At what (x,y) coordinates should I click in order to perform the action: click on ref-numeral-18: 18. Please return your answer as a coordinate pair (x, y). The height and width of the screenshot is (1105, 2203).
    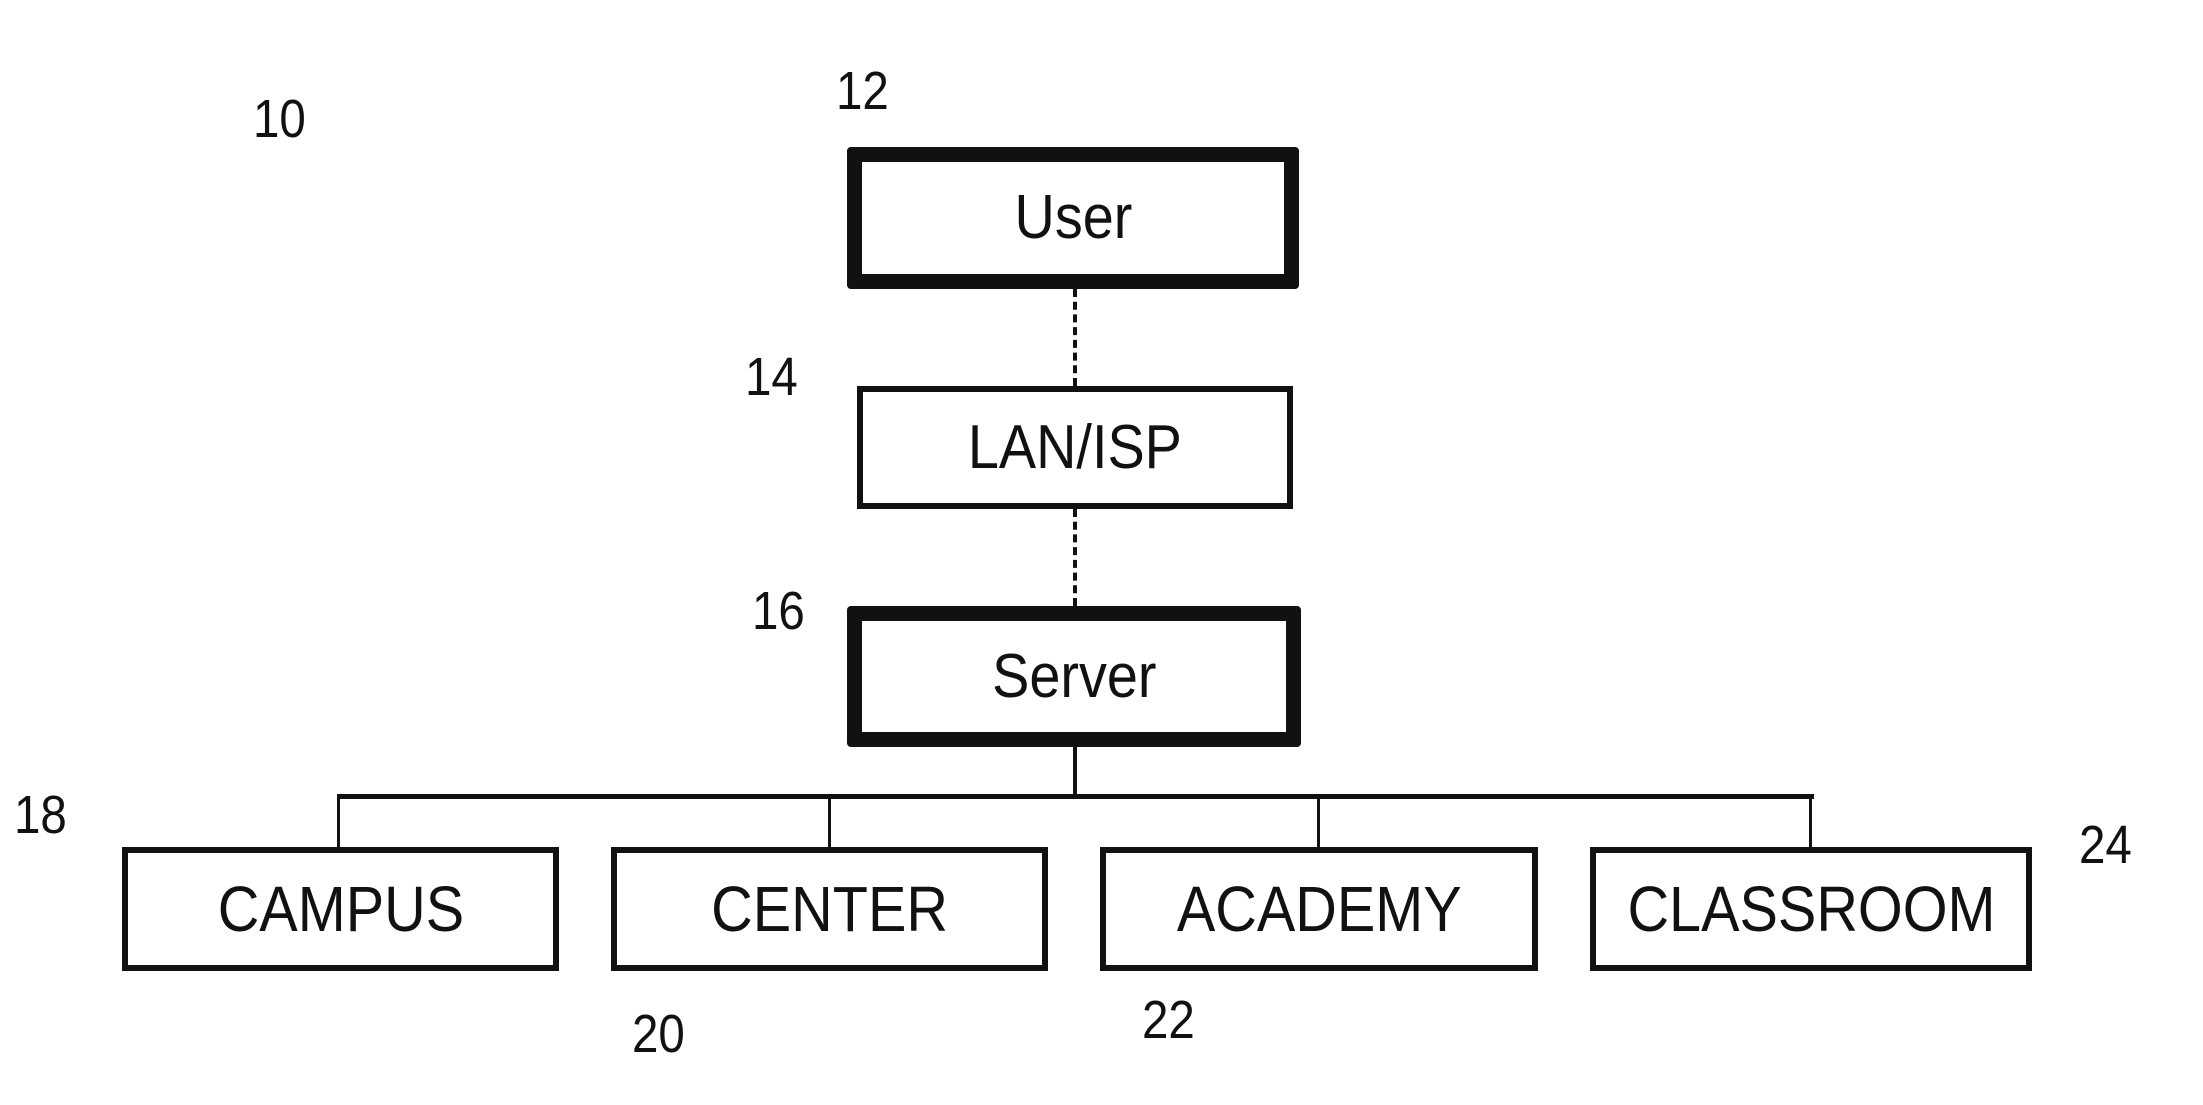
    Looking at the image, I should click on (40, 815).